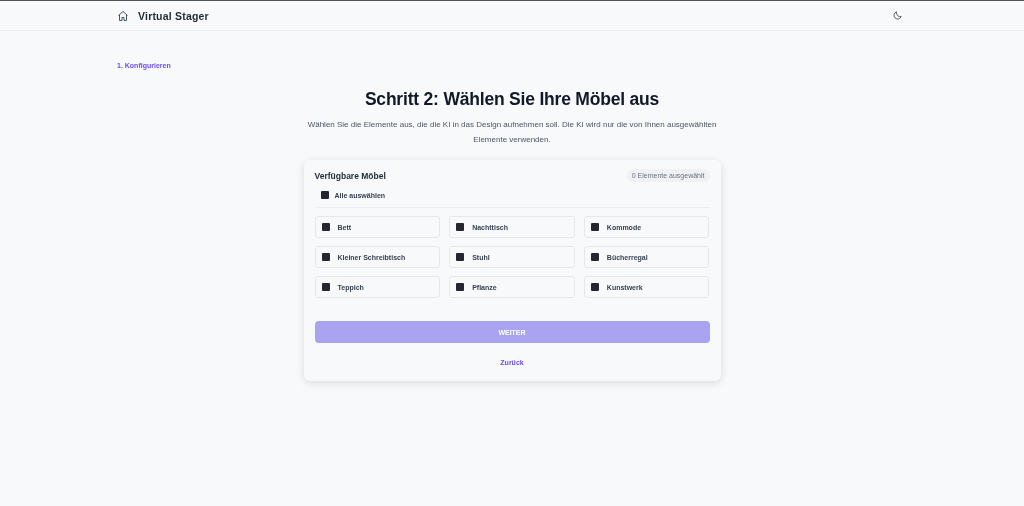 The width and height of the screenshot is (1024, 506). I want to click on description: Wählen Sie die Elemente aus, die die KI in das Design aufnehmen soll. Die KI wird nur die von Ihnen ausgewählten Elemente verwenden., so click(512, 132).